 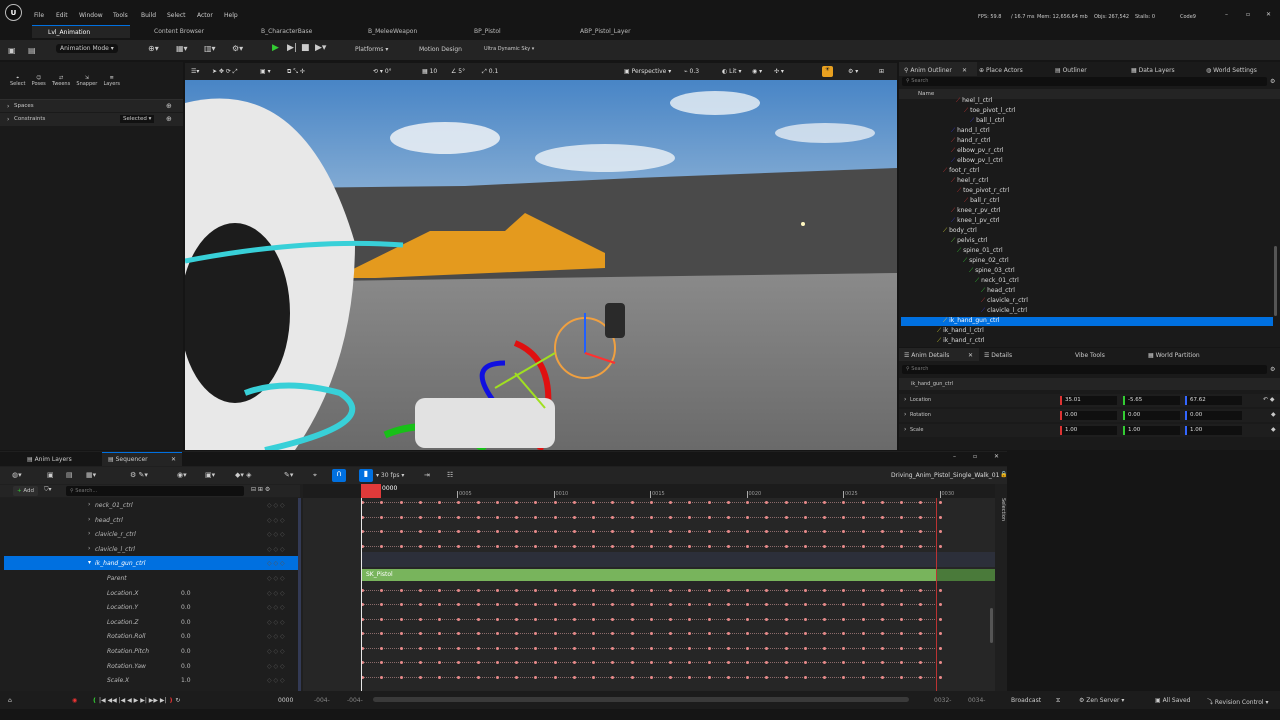 What do you see at coordinates (969, 181) in the screenshot?
I see `outliner-item: ⟋ heel_r_ctrl` at bounding box center [969, 181].